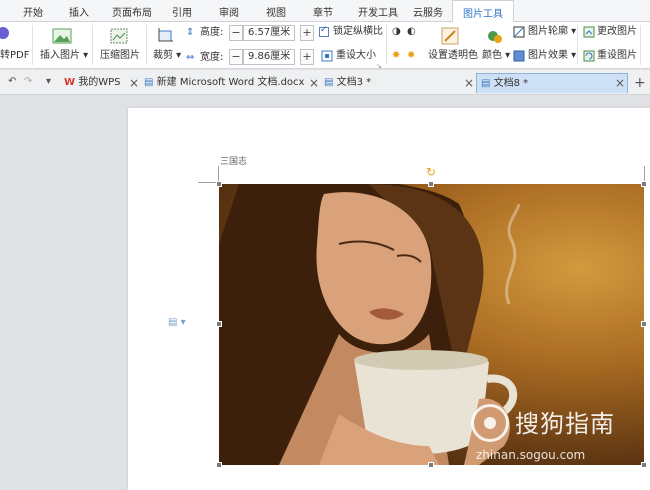  I want to click on margin-corner-mark, so click(208, 182).